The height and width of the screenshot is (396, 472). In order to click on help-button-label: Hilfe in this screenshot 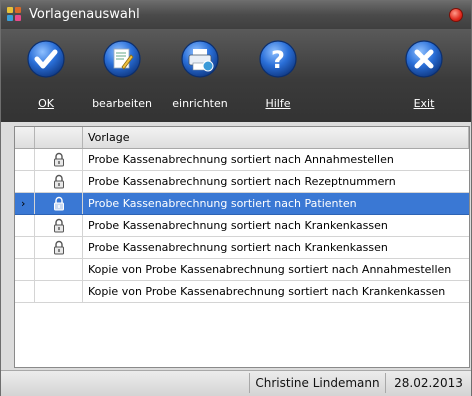, I will do `click(278, 103)`.